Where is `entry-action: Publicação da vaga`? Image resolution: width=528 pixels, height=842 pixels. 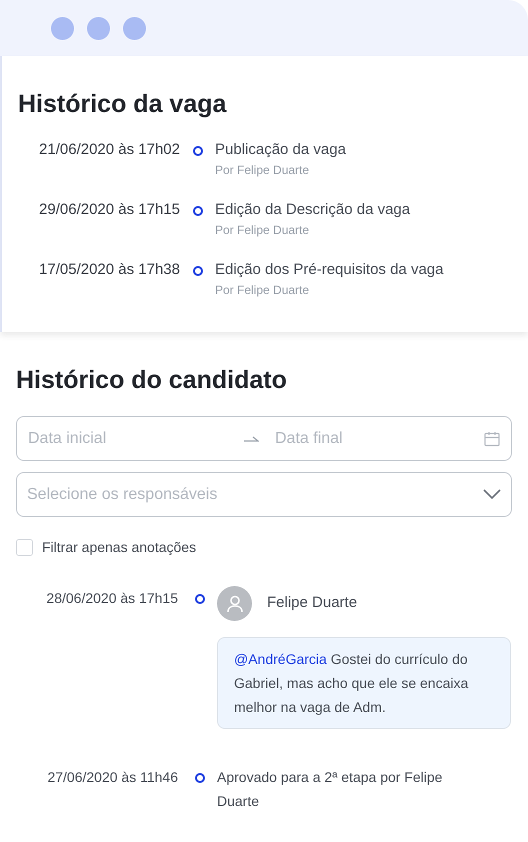 entry-action: Publicação da vaga is located at coordinates (280, 150).